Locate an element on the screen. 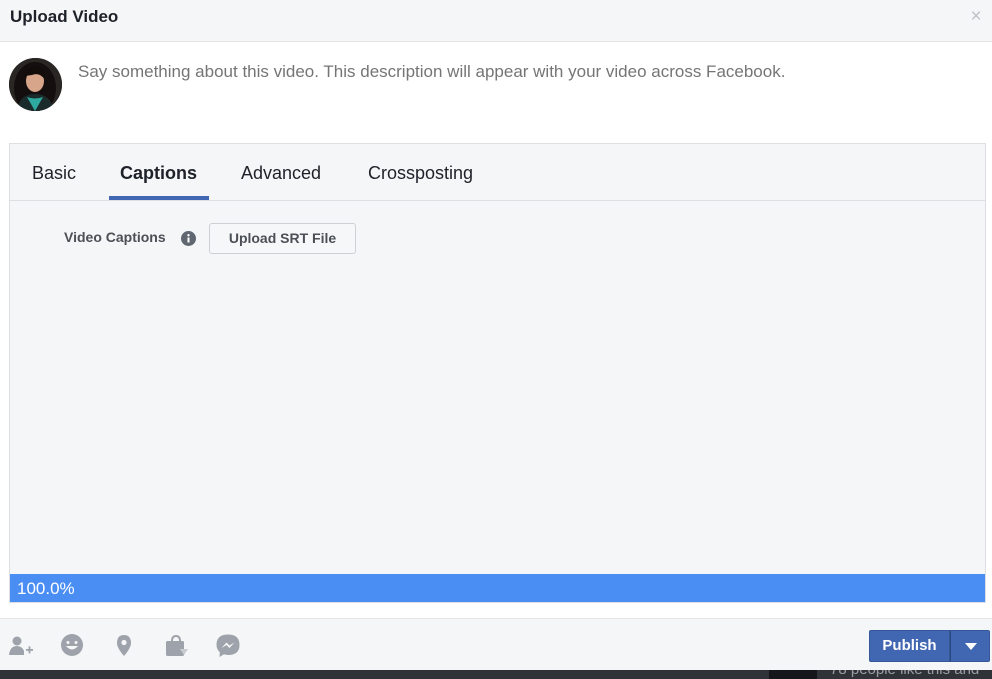 The width and height of the screenshot is (992, 679). progress-text: 100.0% is located at coordinates (46, 588).